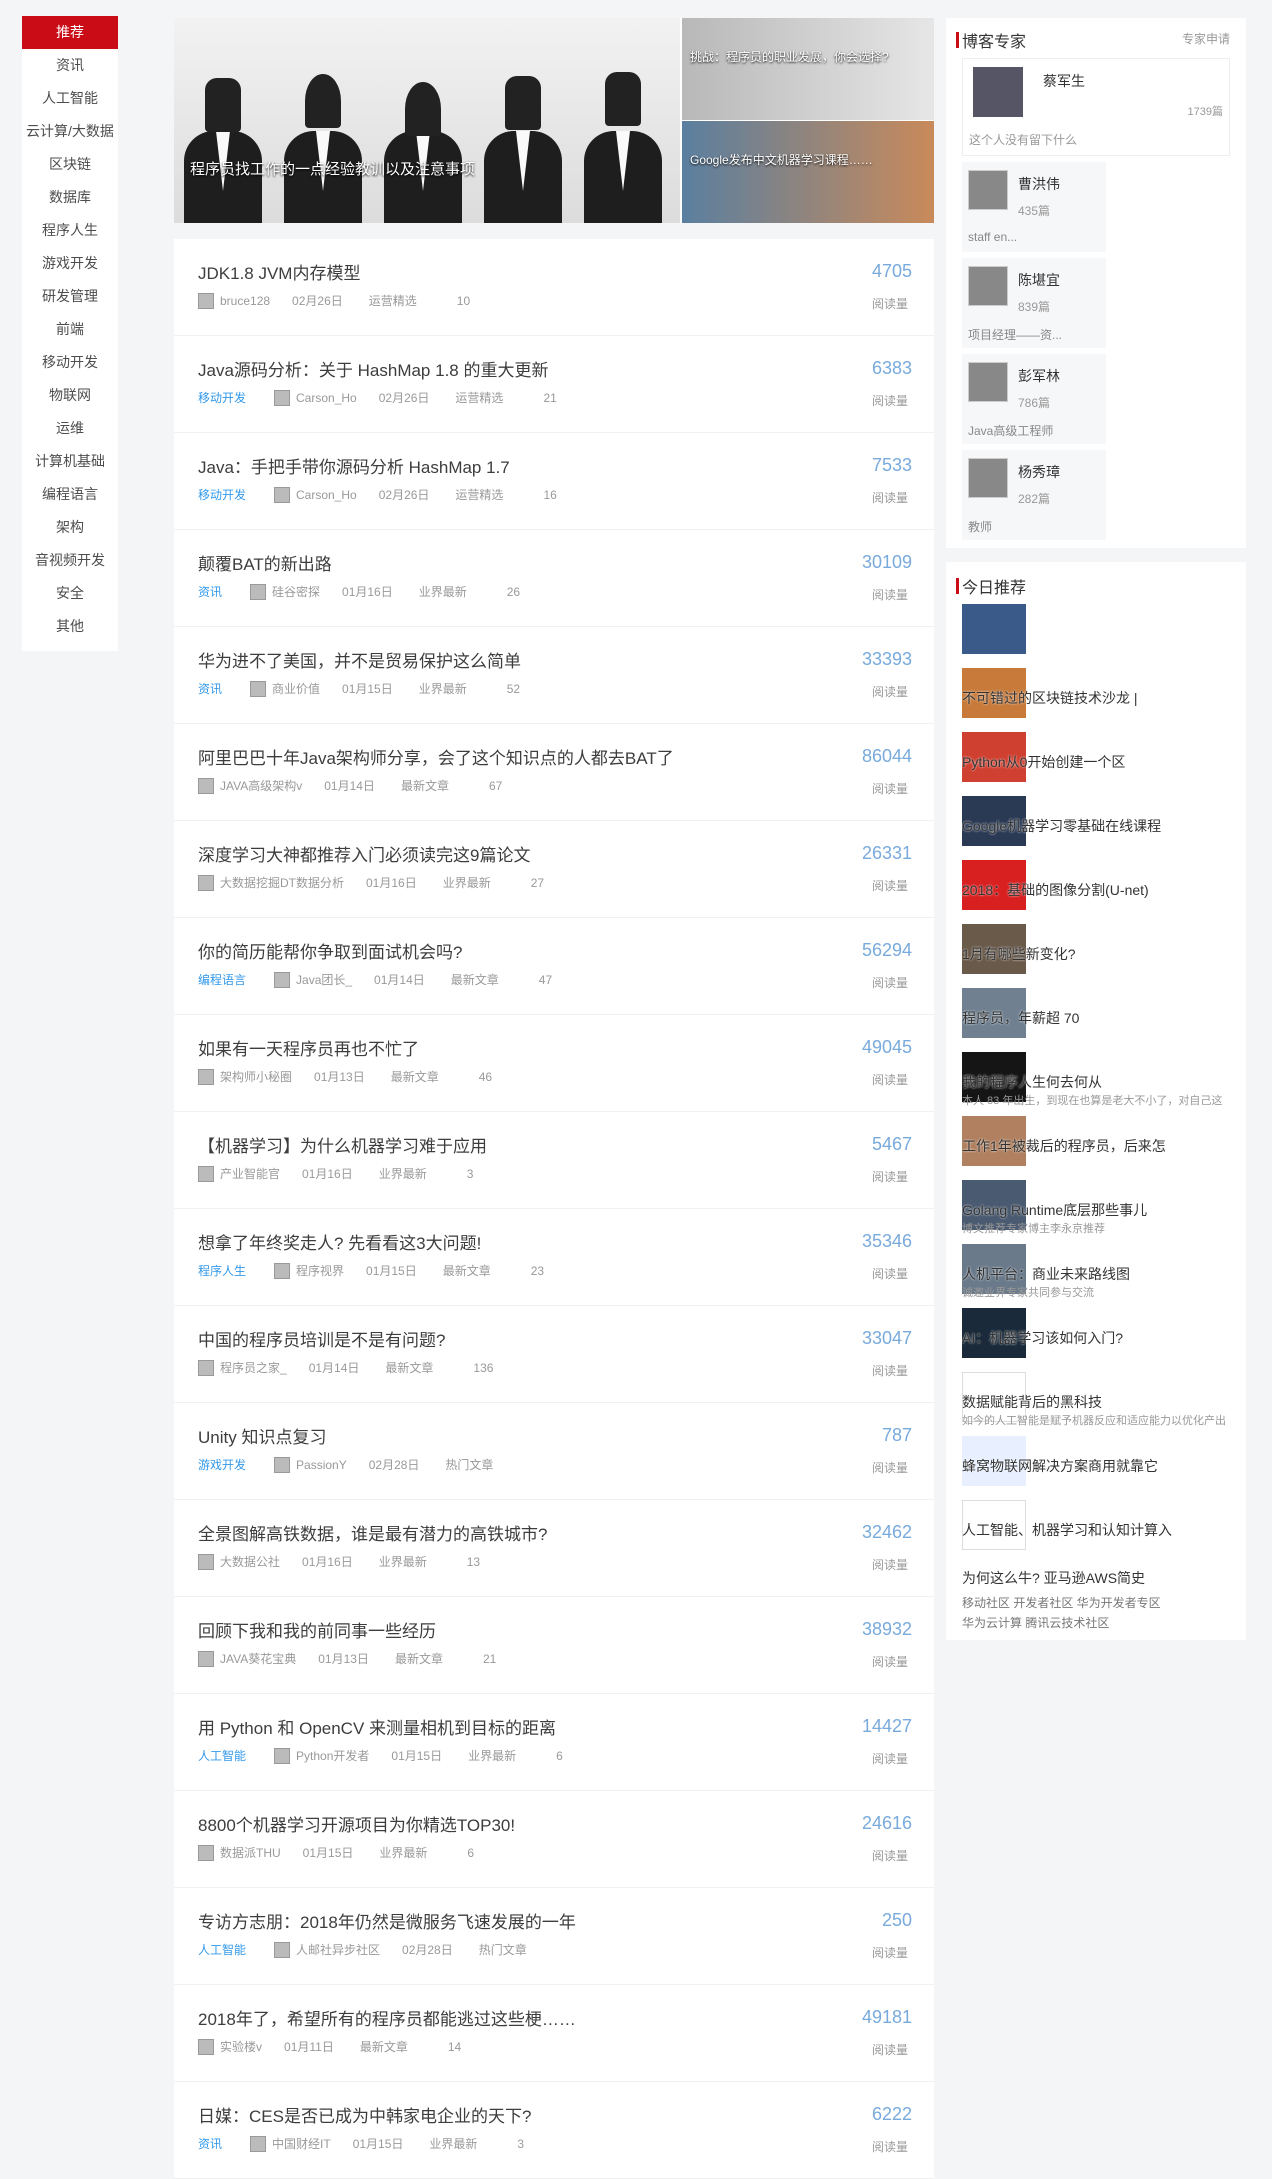 The height and width of the screenshot is (2179, 1272). I want to click on recommend-item: 蜂窝物联网解决方案商用就靠它, so click(1104, 1468).